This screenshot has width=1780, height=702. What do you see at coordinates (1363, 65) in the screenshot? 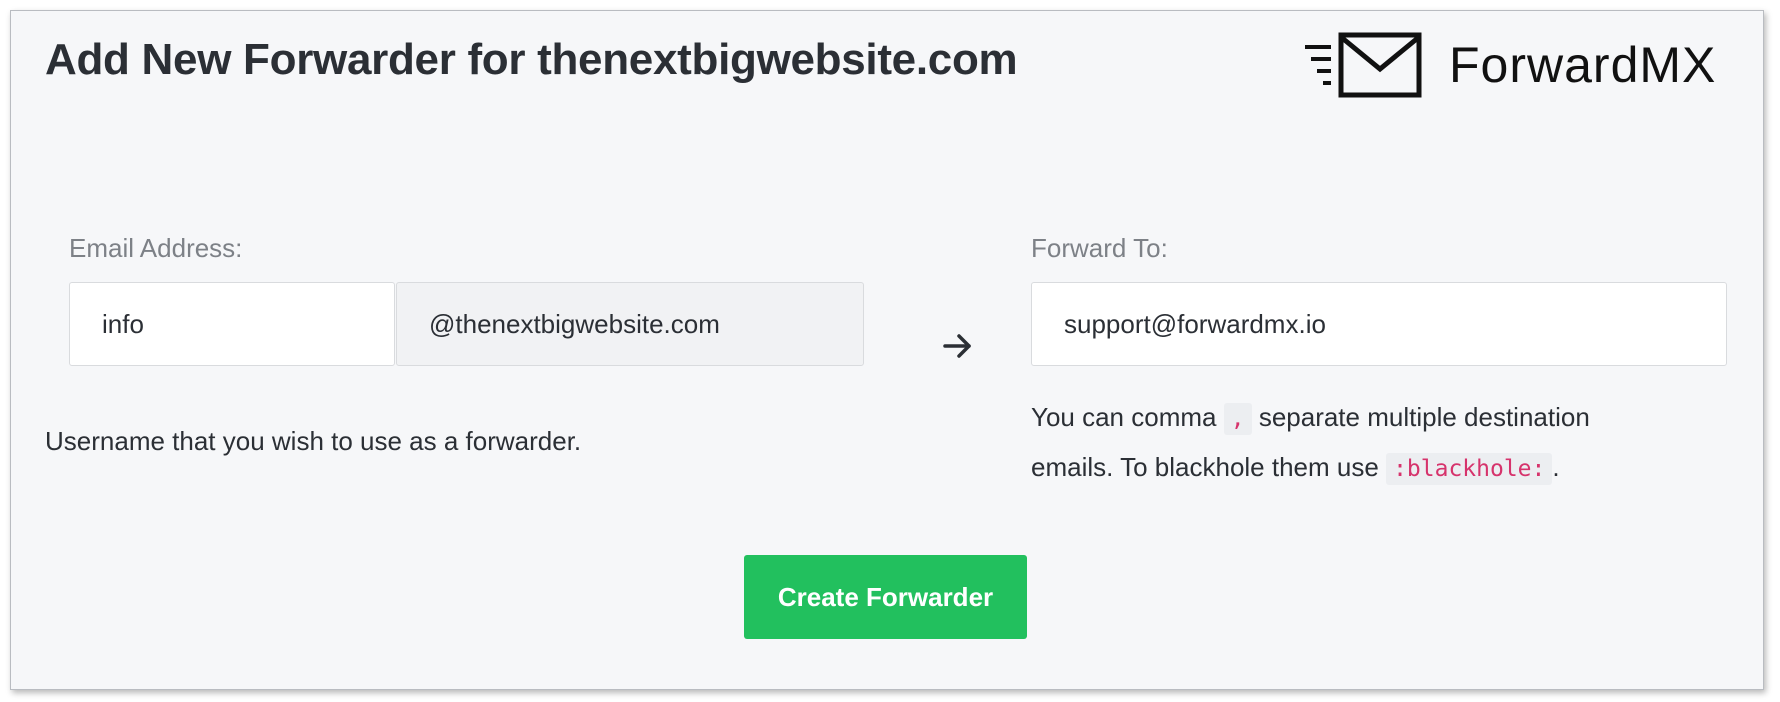
I see `envelope-speed-icon` at bounding box center [1363, 65].